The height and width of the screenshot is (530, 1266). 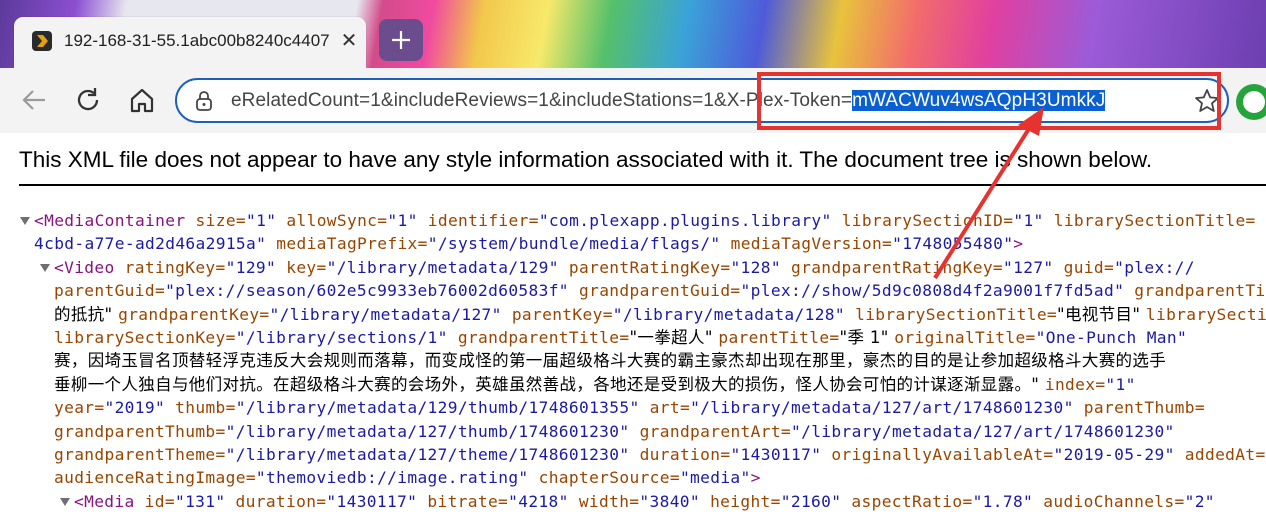 I want to click on xml-attr: grandparentKey=, so click(x=194, y=314).